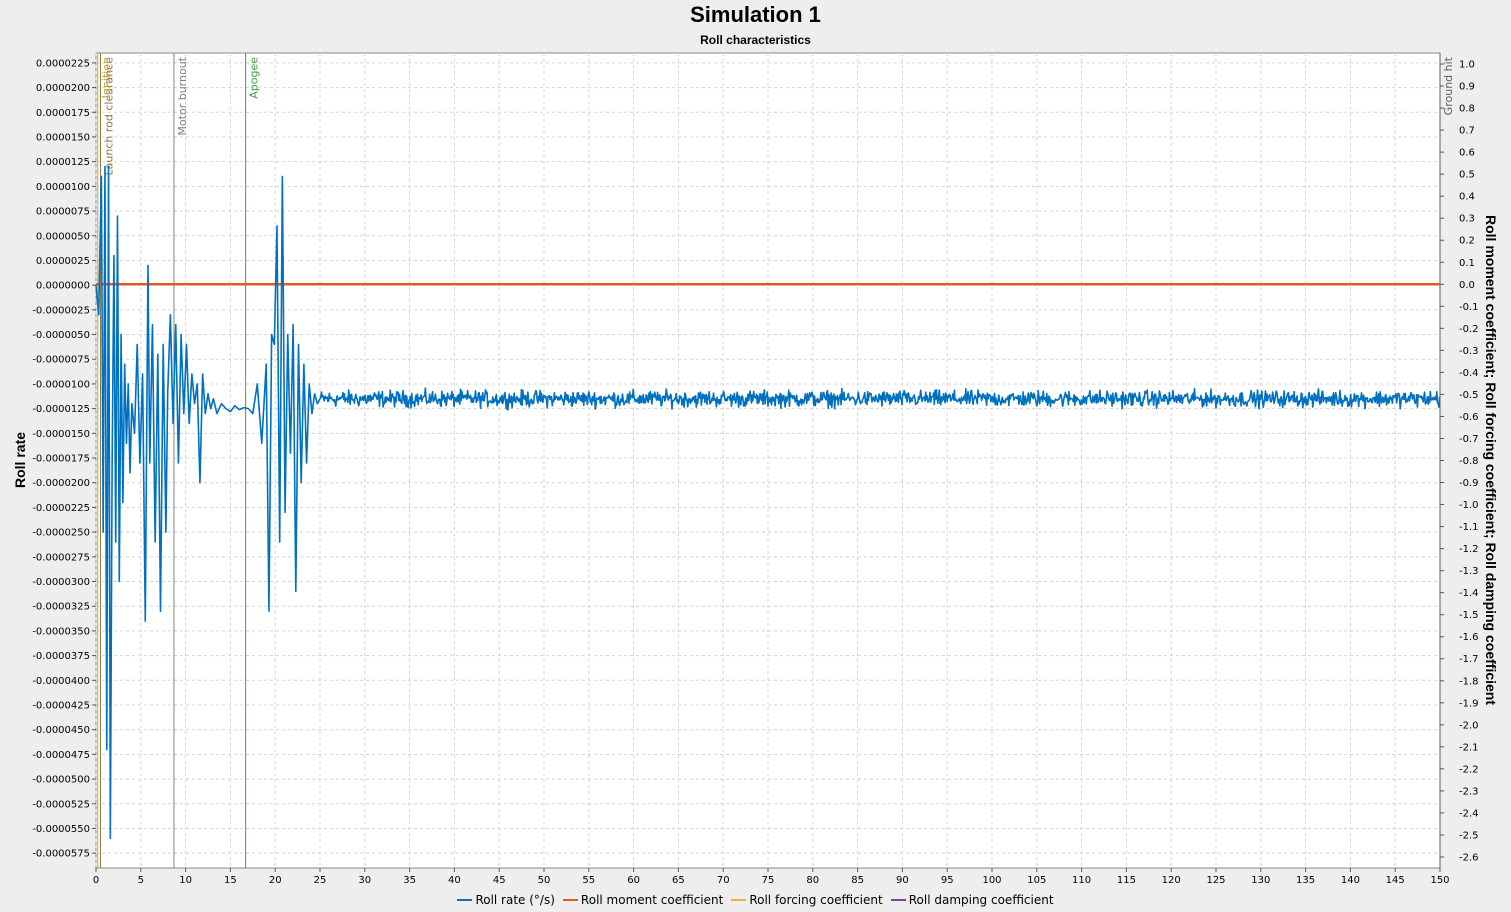  I want to click on y-left-tick-label: 0.0000000, so click(63, 286).